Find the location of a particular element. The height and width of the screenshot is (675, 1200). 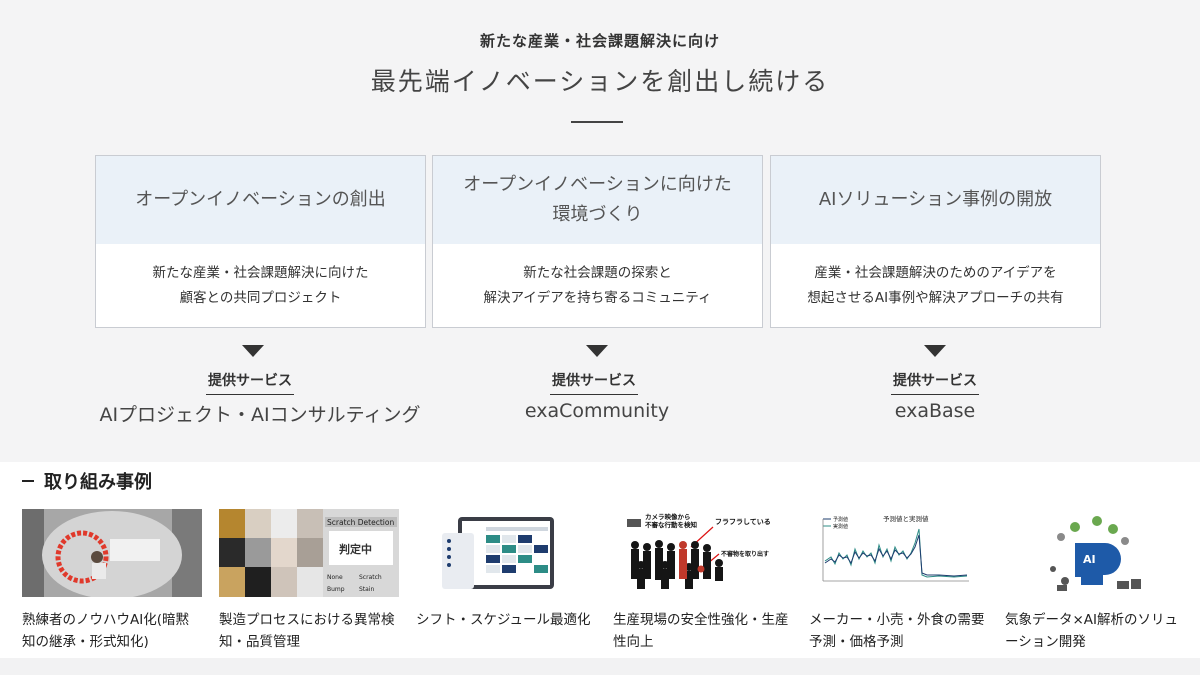

pillar-card-description: 新たな産業・社会課題解決に向けた 顧客との共同プロジェクト is located at coordinates (260, 285).